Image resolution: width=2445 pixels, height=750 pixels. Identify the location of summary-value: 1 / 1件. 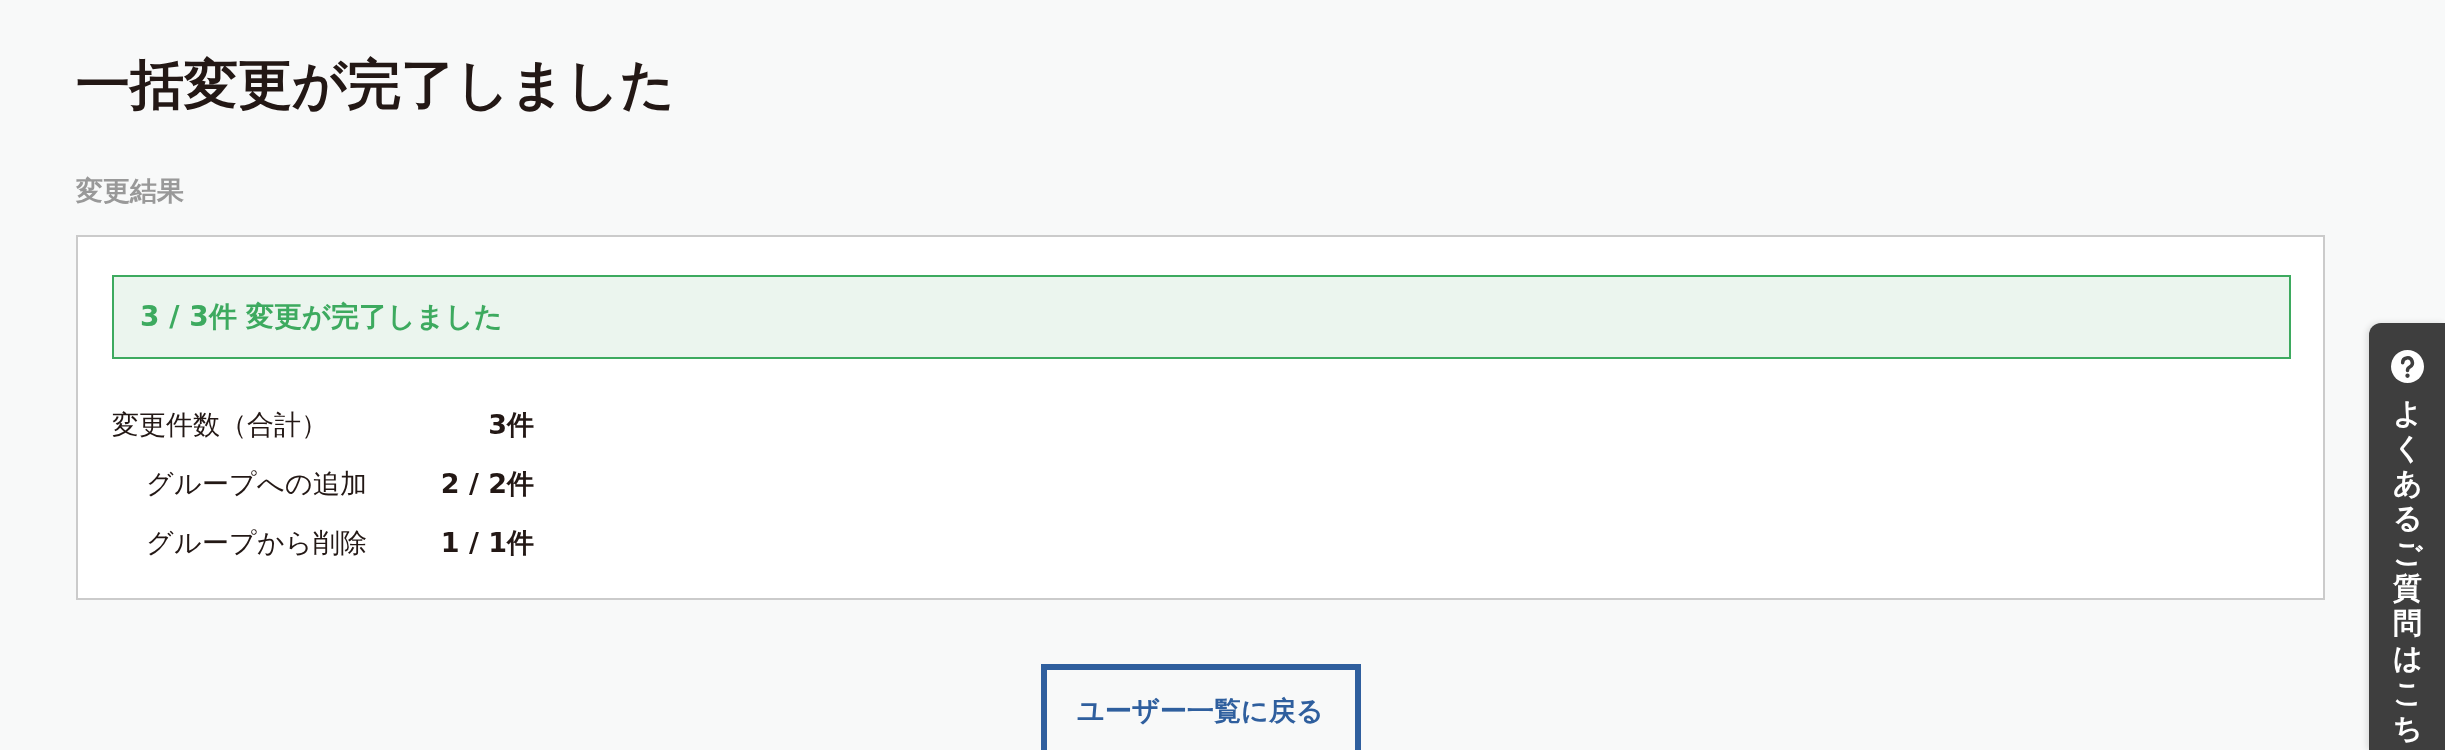
(486, 543).